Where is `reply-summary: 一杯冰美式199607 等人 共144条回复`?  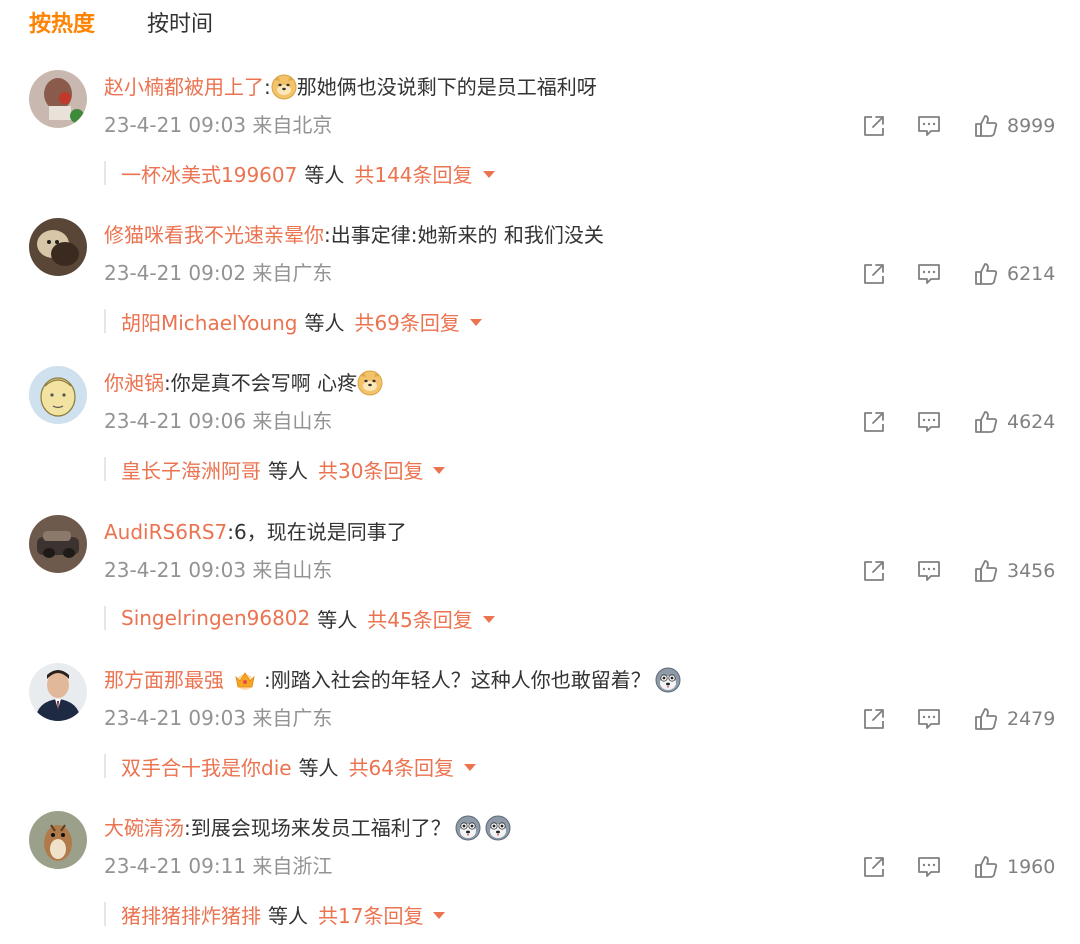
reply-summary: 一杯冰美式199607 等人 共144条回复 is located at coordinates (299, 173).